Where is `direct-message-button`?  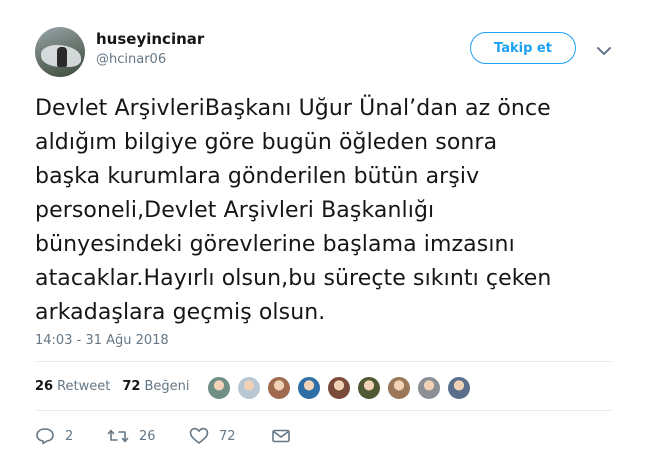 direct-message-button is located at coordinates (281, 436).